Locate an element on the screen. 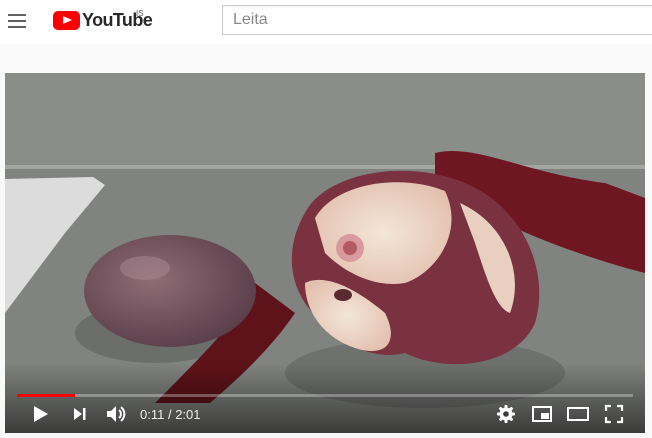 This screenshot has width=652, height=438. fullscreen-button is located at coordinates (614, 414).